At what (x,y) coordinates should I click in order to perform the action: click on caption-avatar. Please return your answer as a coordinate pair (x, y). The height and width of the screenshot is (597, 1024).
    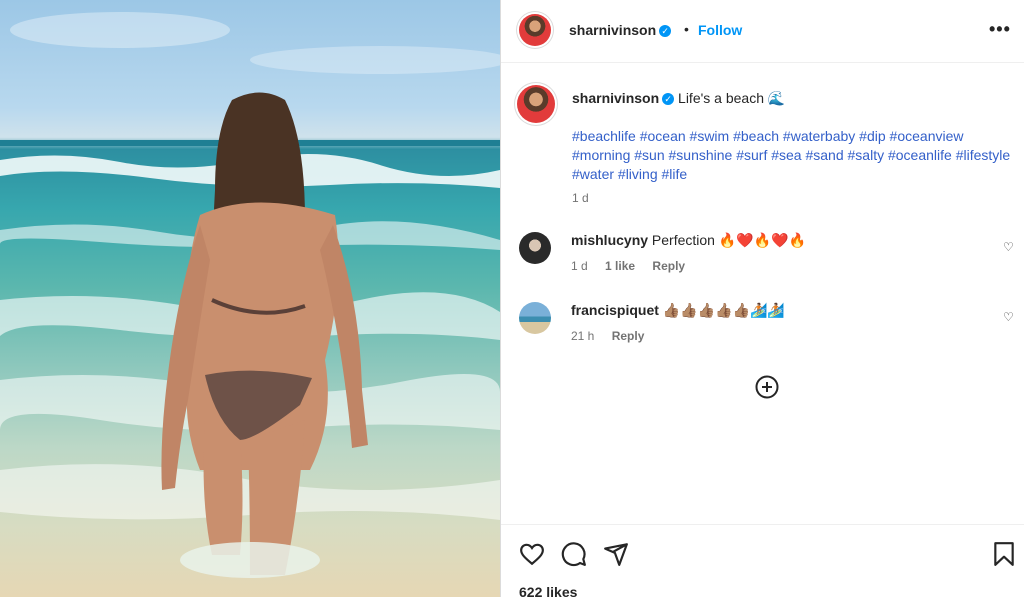
    Looking at the image, I should click on (536, 104).